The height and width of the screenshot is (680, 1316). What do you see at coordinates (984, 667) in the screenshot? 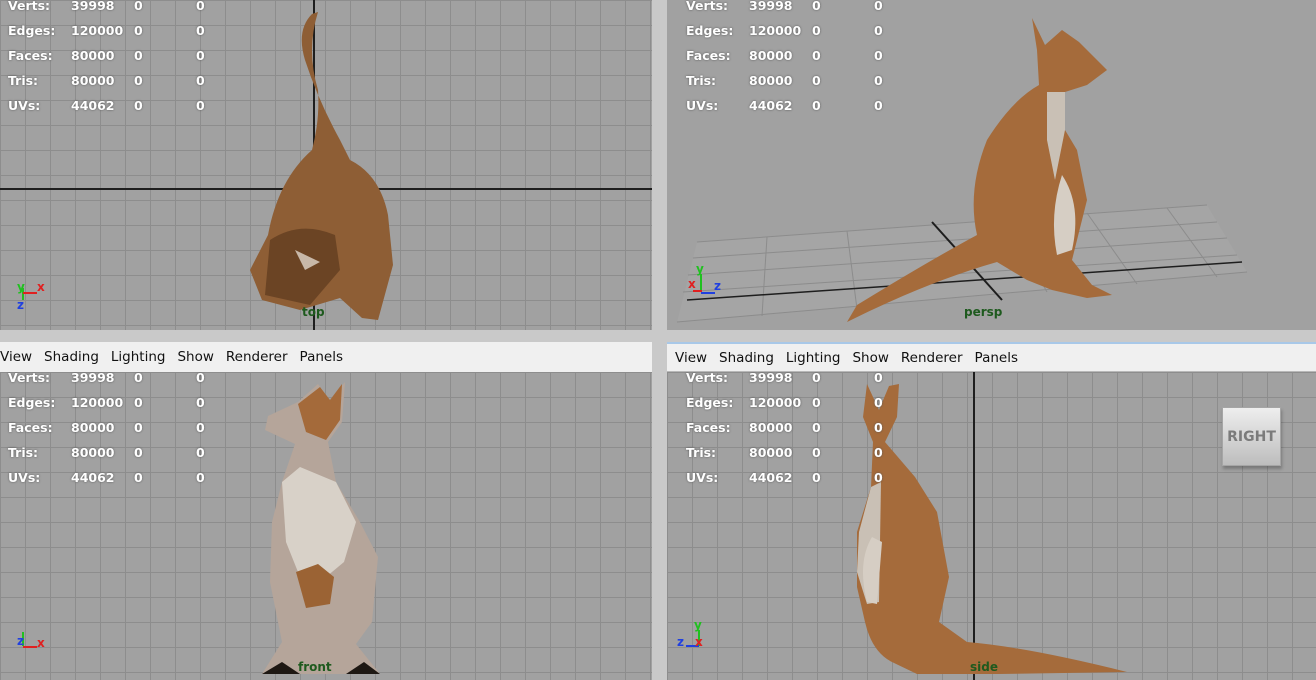
I see `camera-label: side` at bounding box center [984, 667].